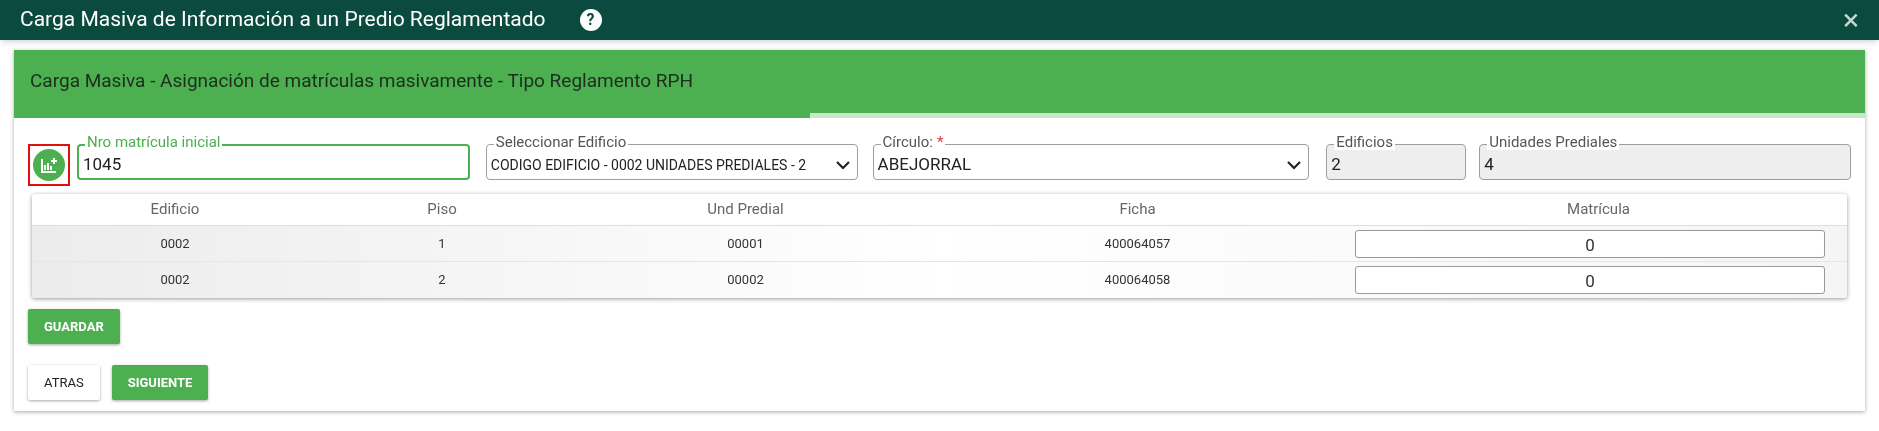 This screenshot has width=1879, height=431. I want to click on column-header: Ficha, so click(1137, 210).